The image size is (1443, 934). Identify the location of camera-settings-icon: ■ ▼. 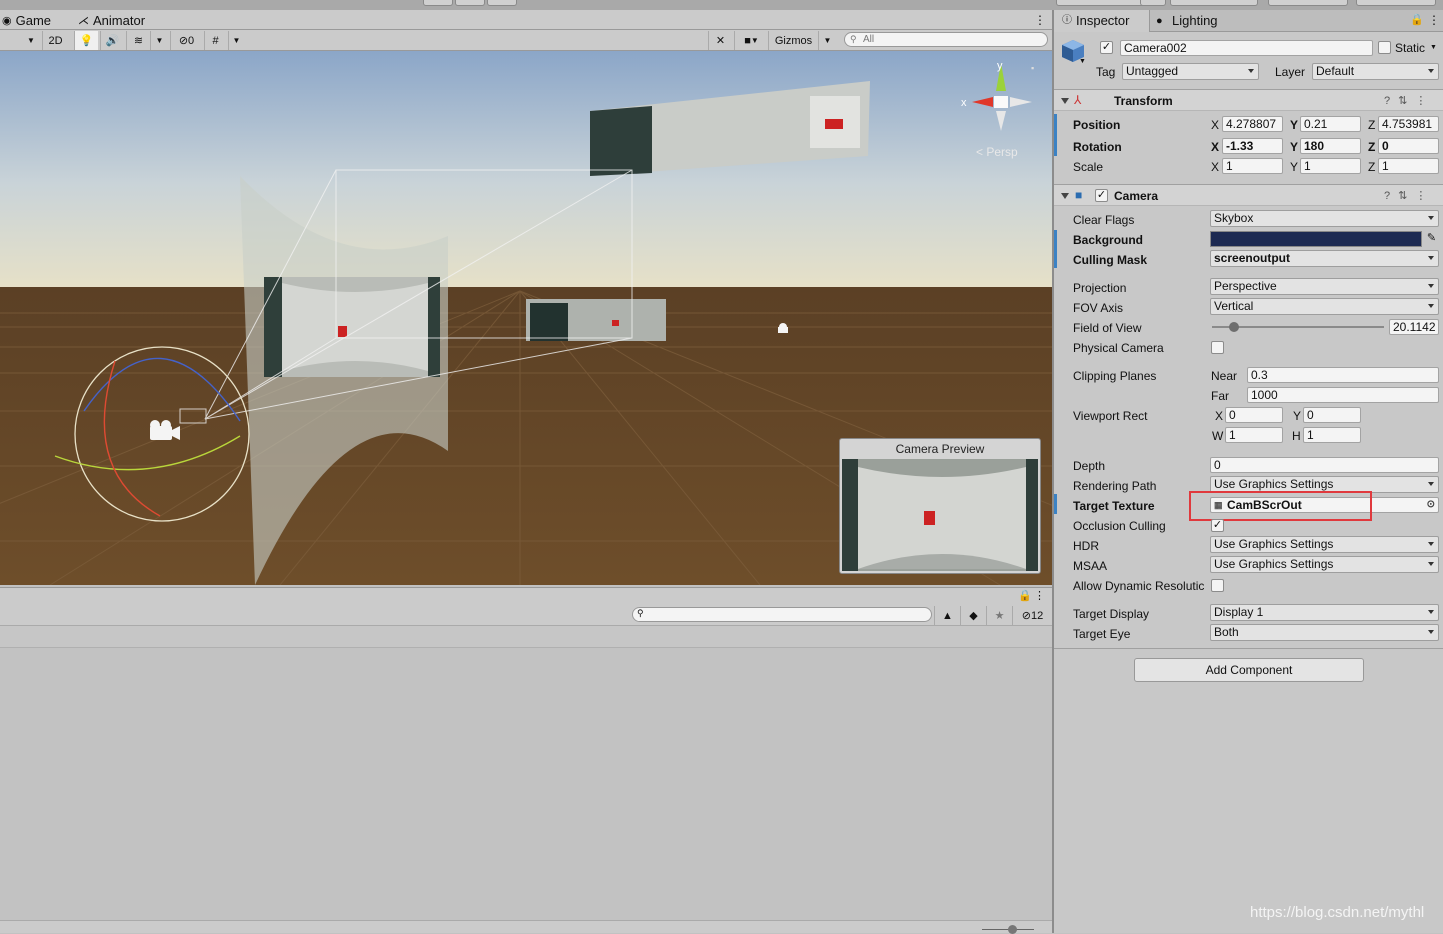
(751, 40).